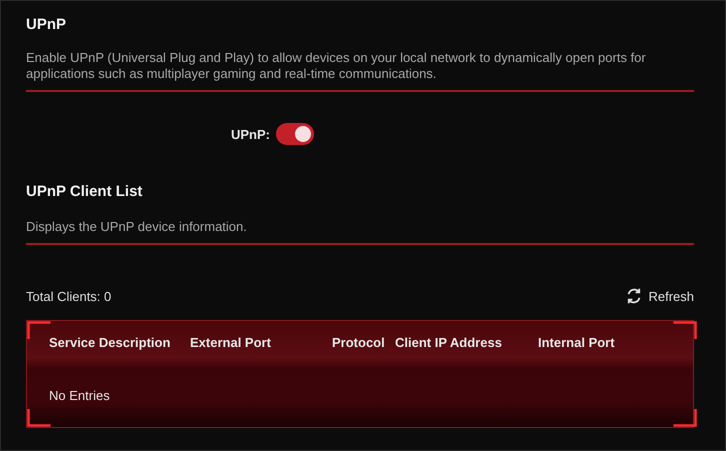 This screenshot has width=726, height=451. What do you see at coordinates (69, 296) in the screenshot?
I see `total-clients-text: Total Clients: 0` at bounding box center [69, 296].